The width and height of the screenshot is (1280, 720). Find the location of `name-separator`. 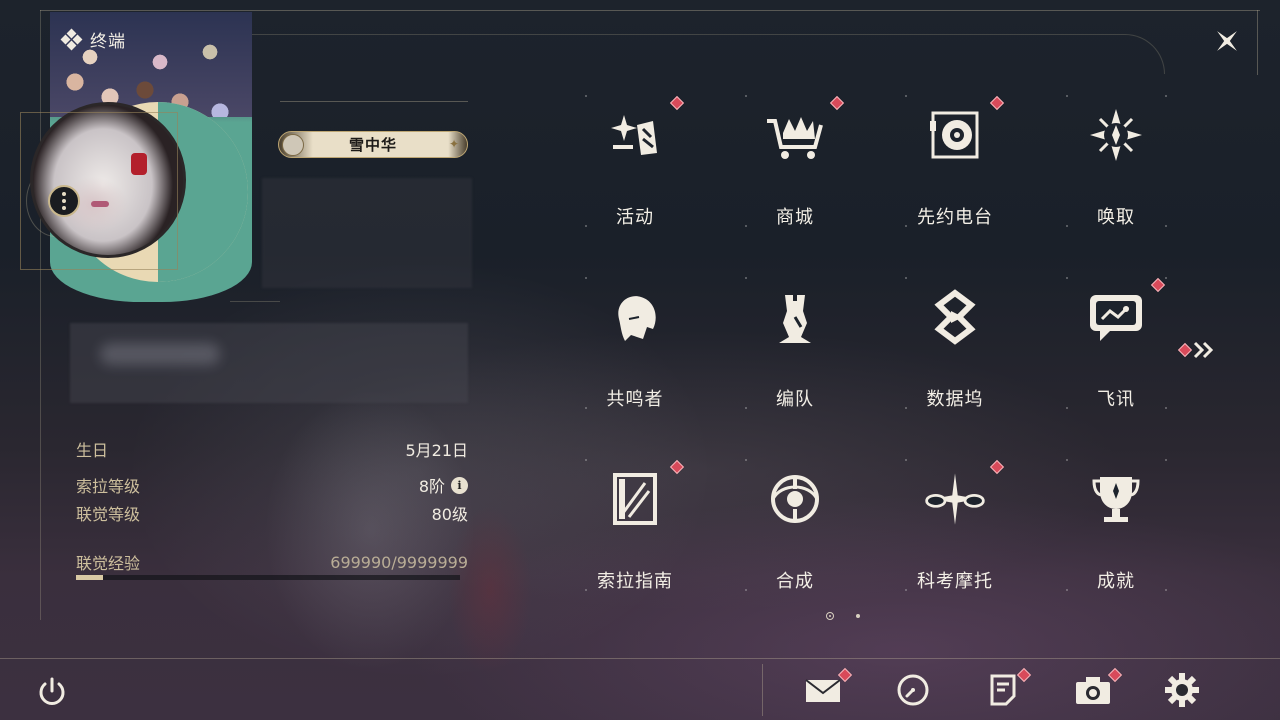

name-separator is located at coordinates (374, 101).